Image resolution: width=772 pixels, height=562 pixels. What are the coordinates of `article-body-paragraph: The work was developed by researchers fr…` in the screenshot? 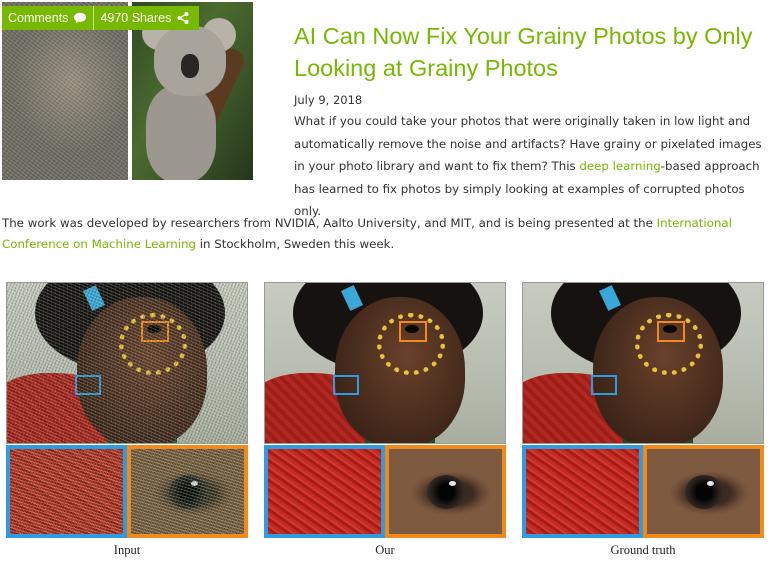 It's located at (386, 234).